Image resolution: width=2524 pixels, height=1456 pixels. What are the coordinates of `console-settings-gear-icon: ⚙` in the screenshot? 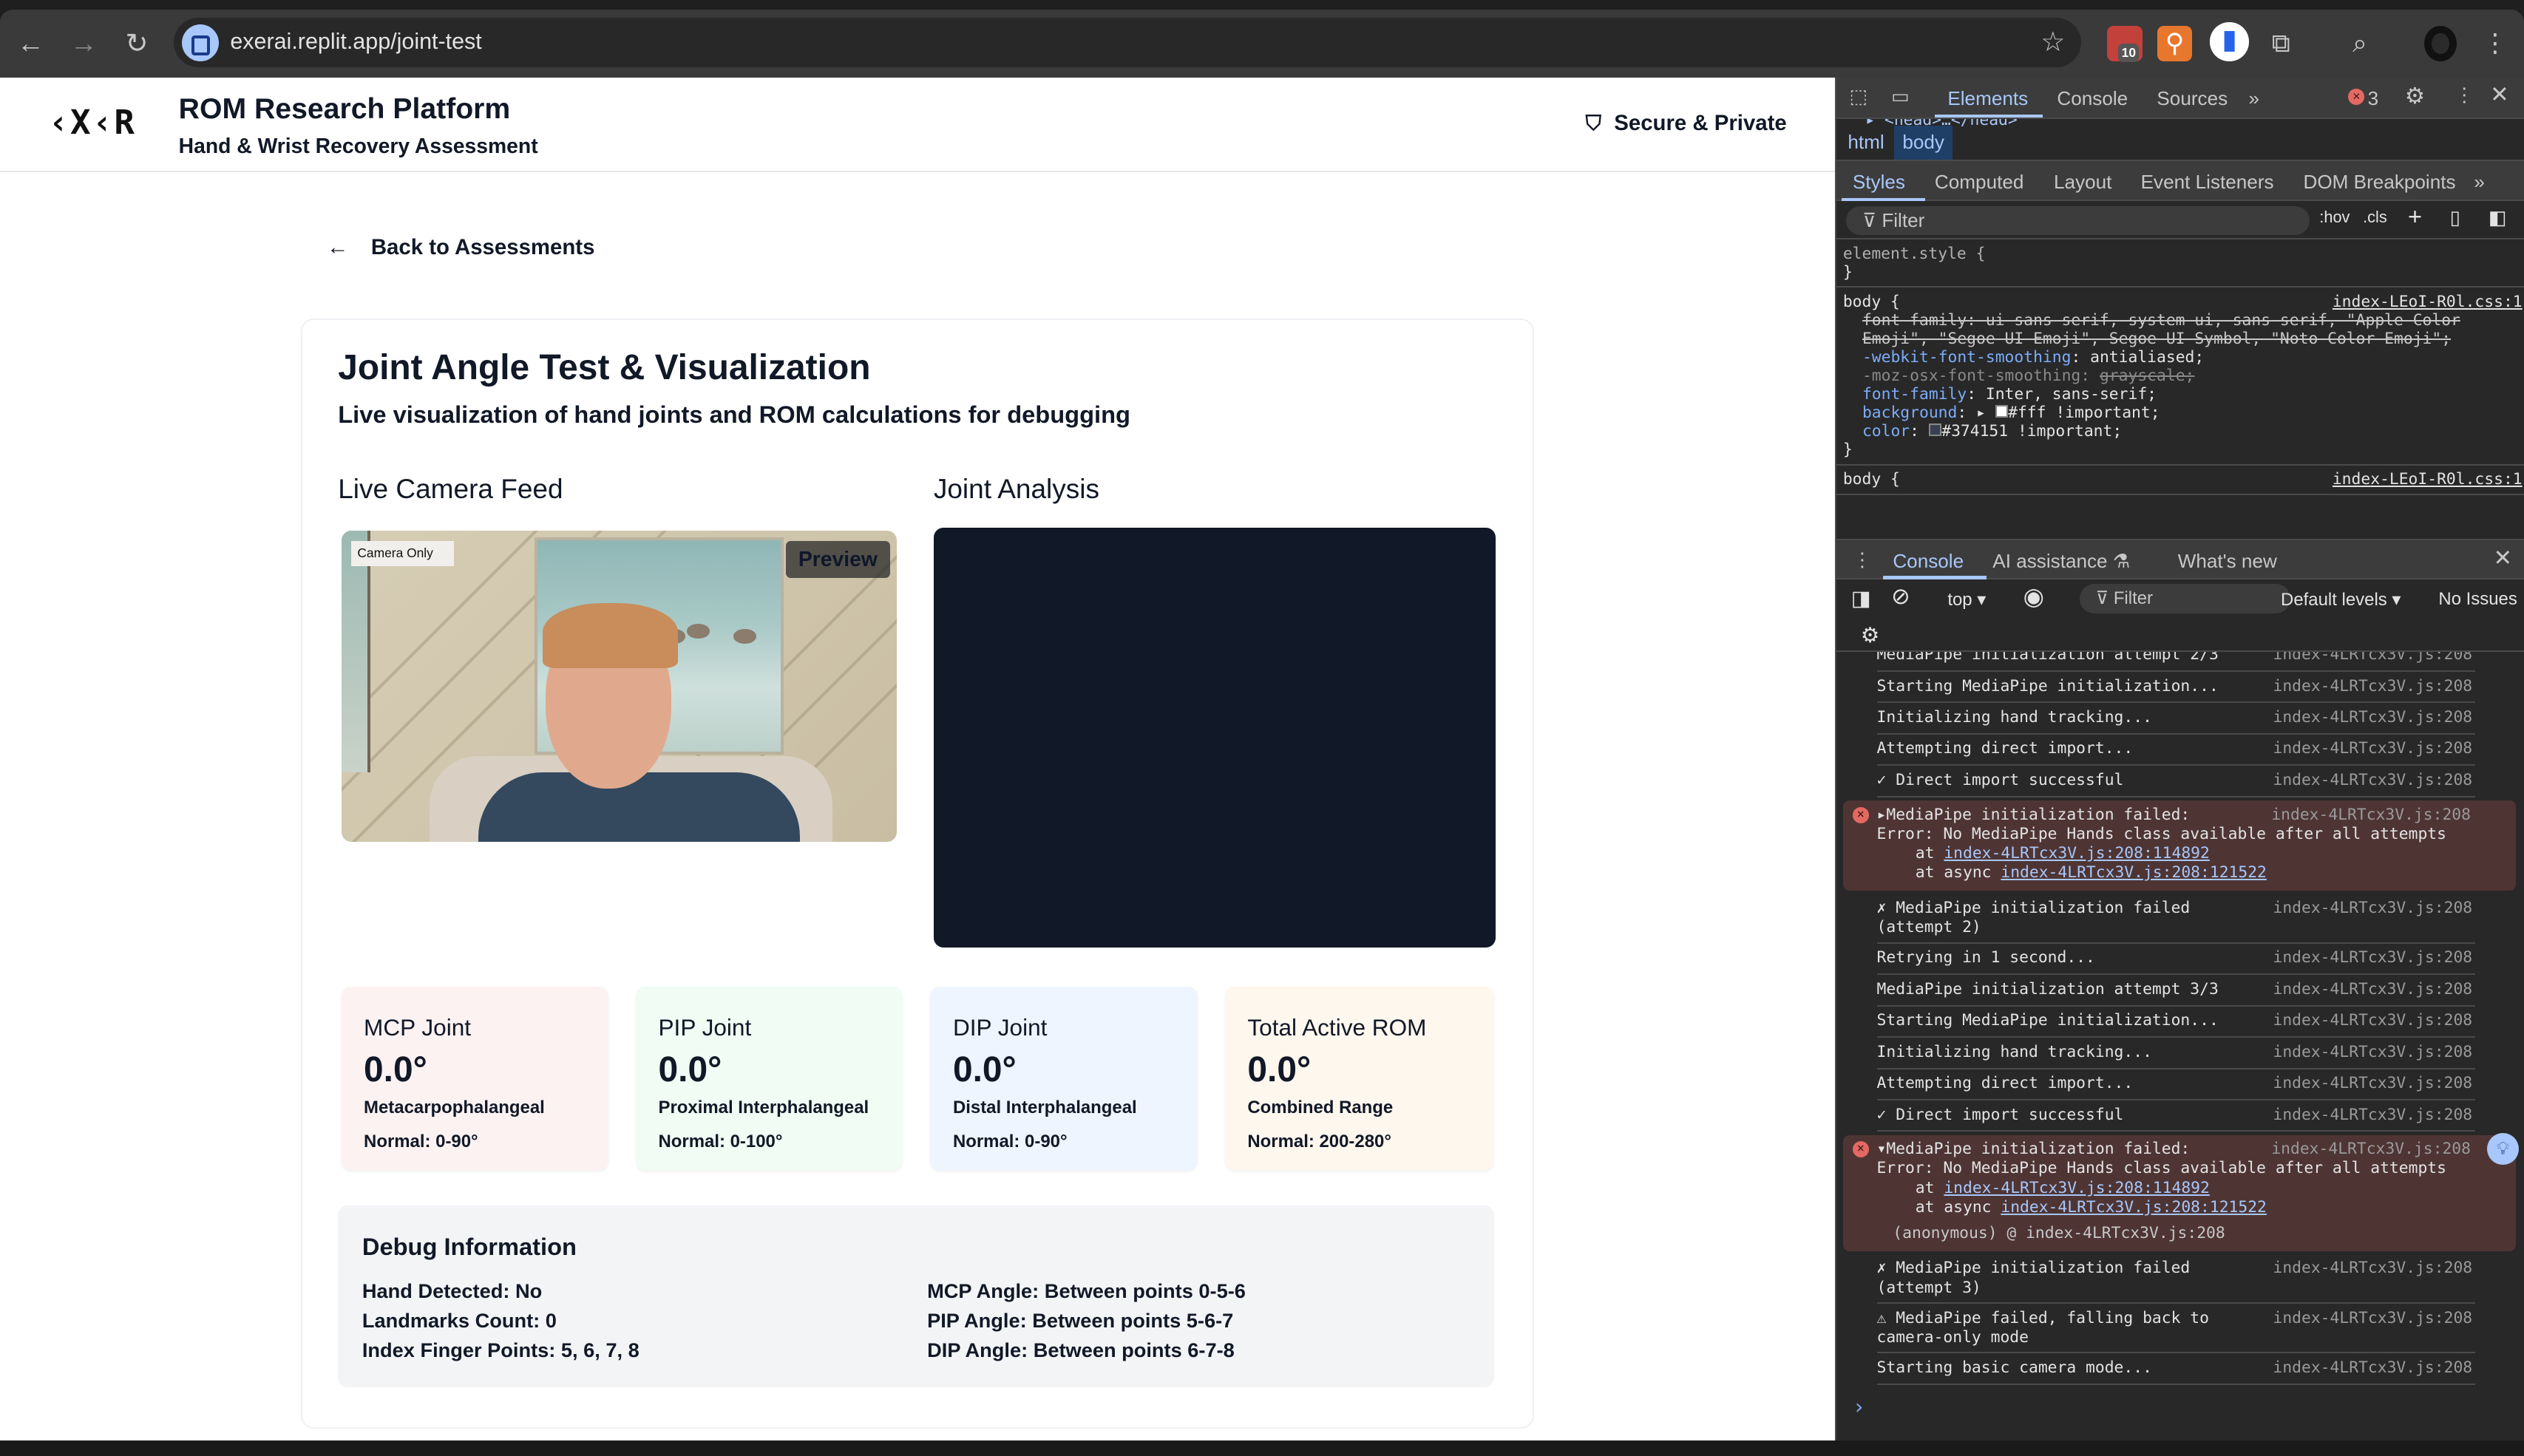 It's located at (1870, 635).